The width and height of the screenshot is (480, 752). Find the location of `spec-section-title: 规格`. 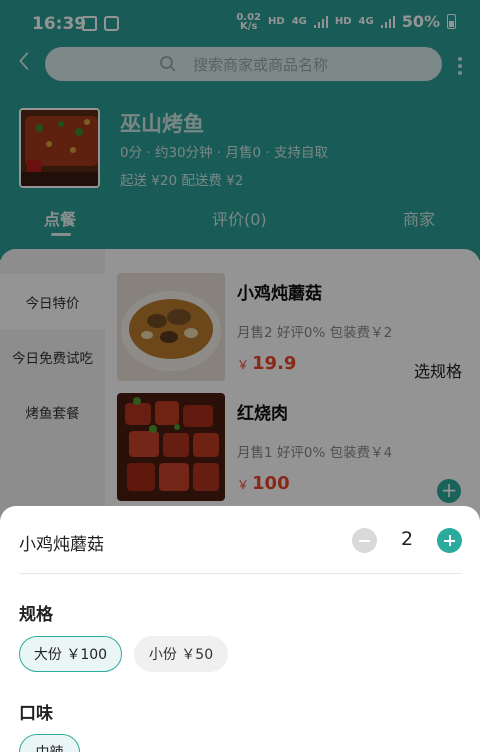

spec-section-title: 规格 is located at coordinates (36, 615).